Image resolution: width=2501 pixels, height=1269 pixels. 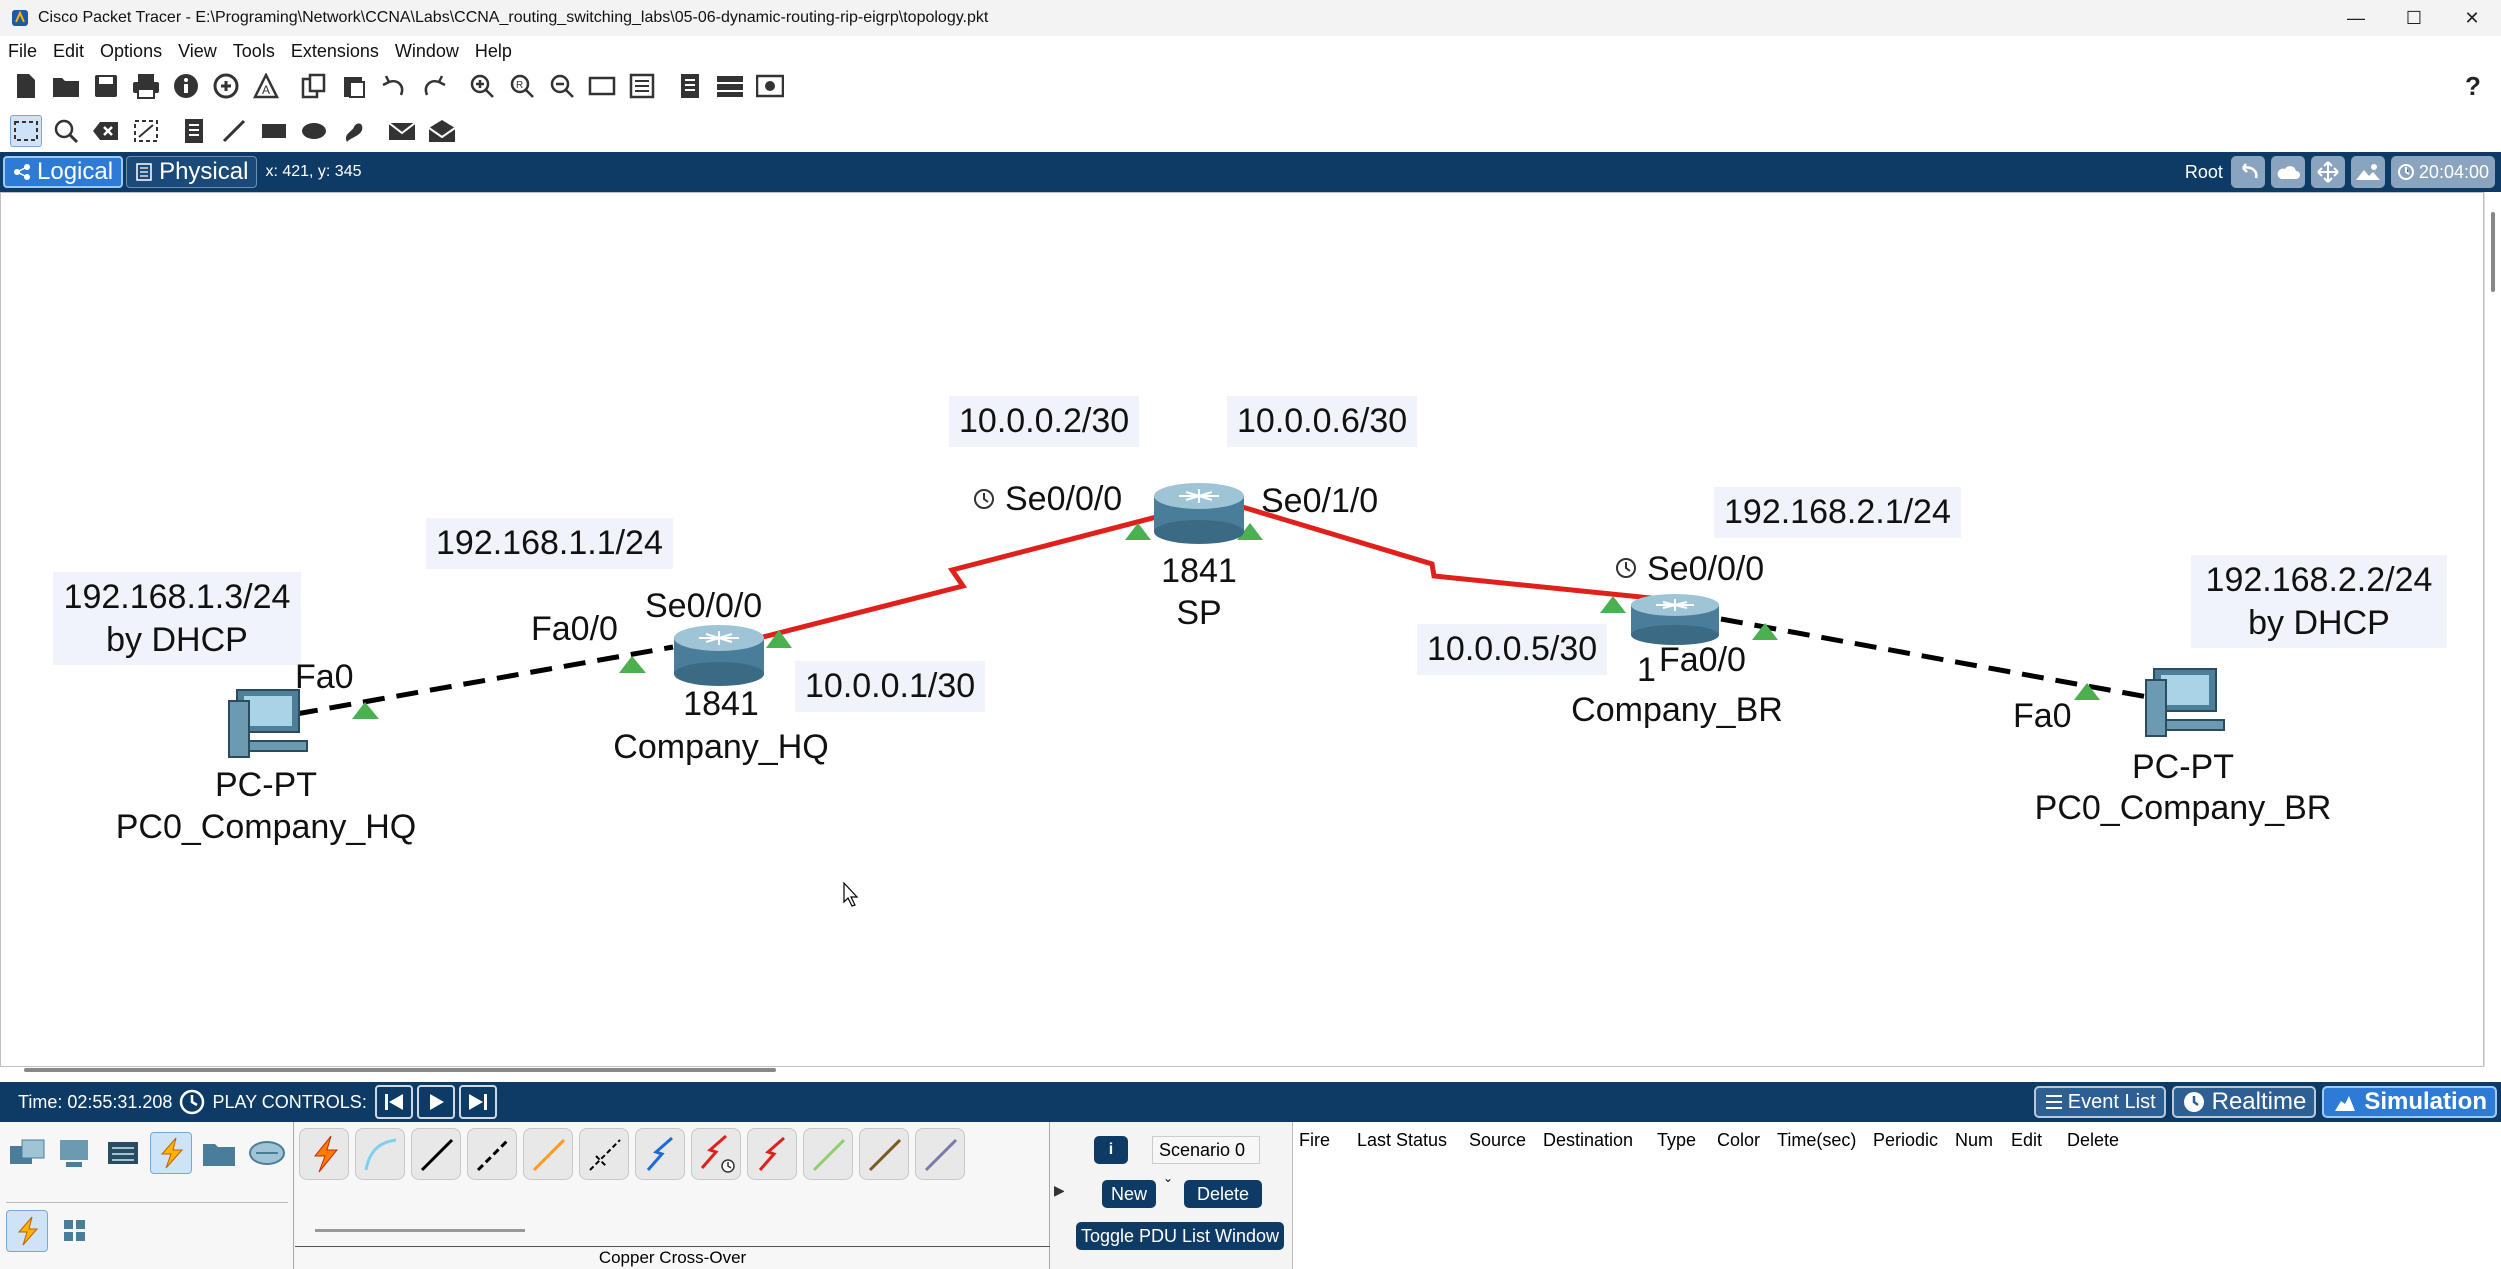 I want to click on draw-rectangle-icon, so click(x=274, y=131).